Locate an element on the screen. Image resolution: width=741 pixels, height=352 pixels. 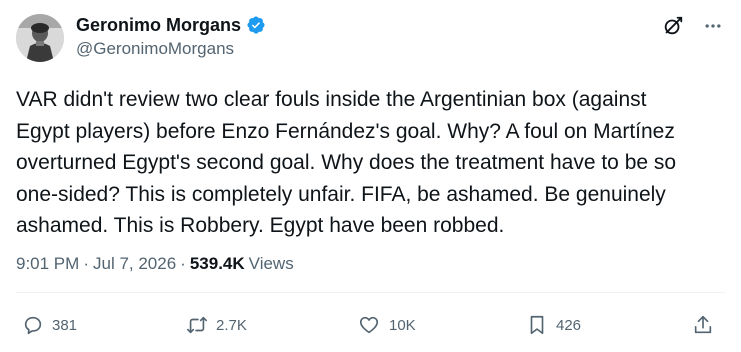
like-count: 10K is located at coordinates (402, 325).